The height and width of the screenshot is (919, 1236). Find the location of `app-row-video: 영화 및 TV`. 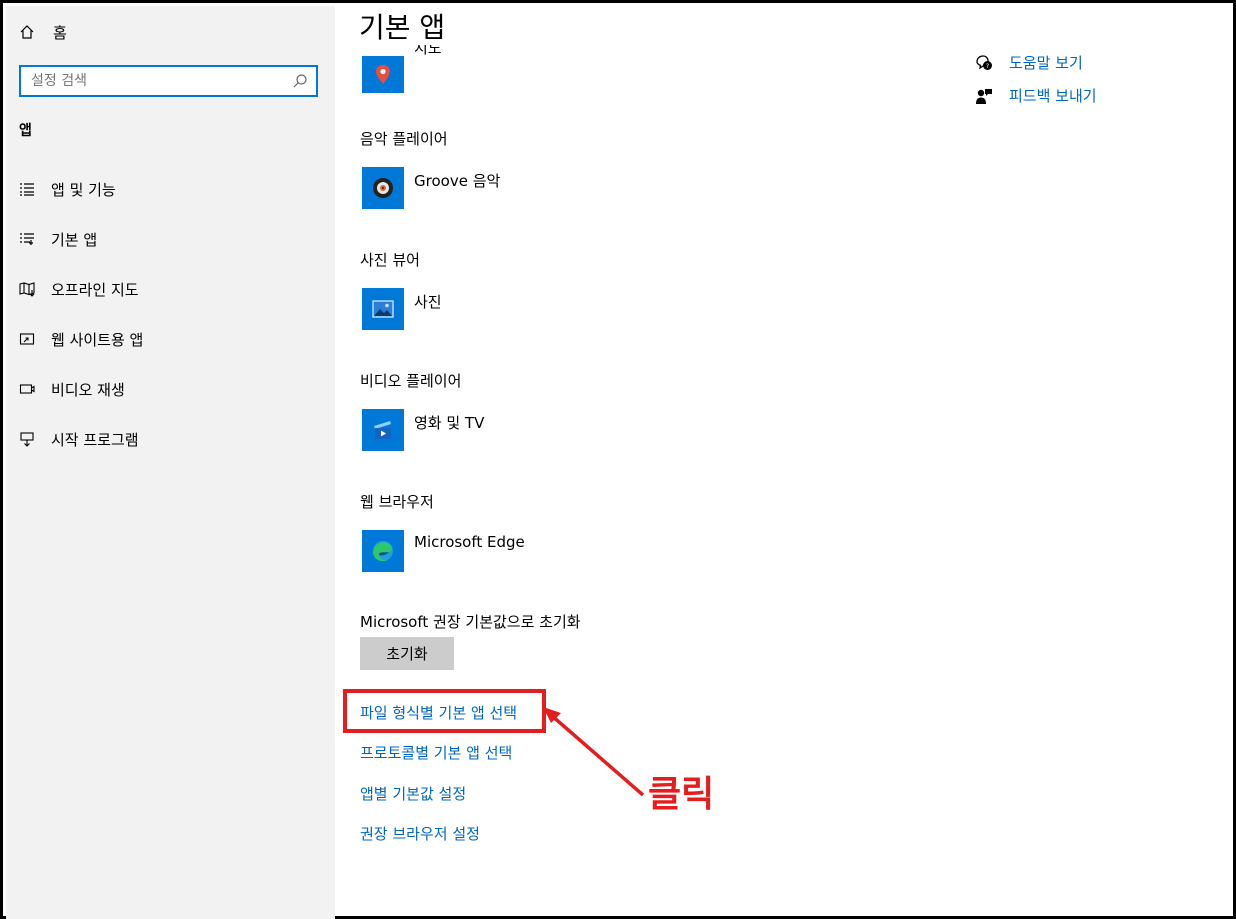

app-row-video: 영화 및 TV is located at coordinates (423, 430).